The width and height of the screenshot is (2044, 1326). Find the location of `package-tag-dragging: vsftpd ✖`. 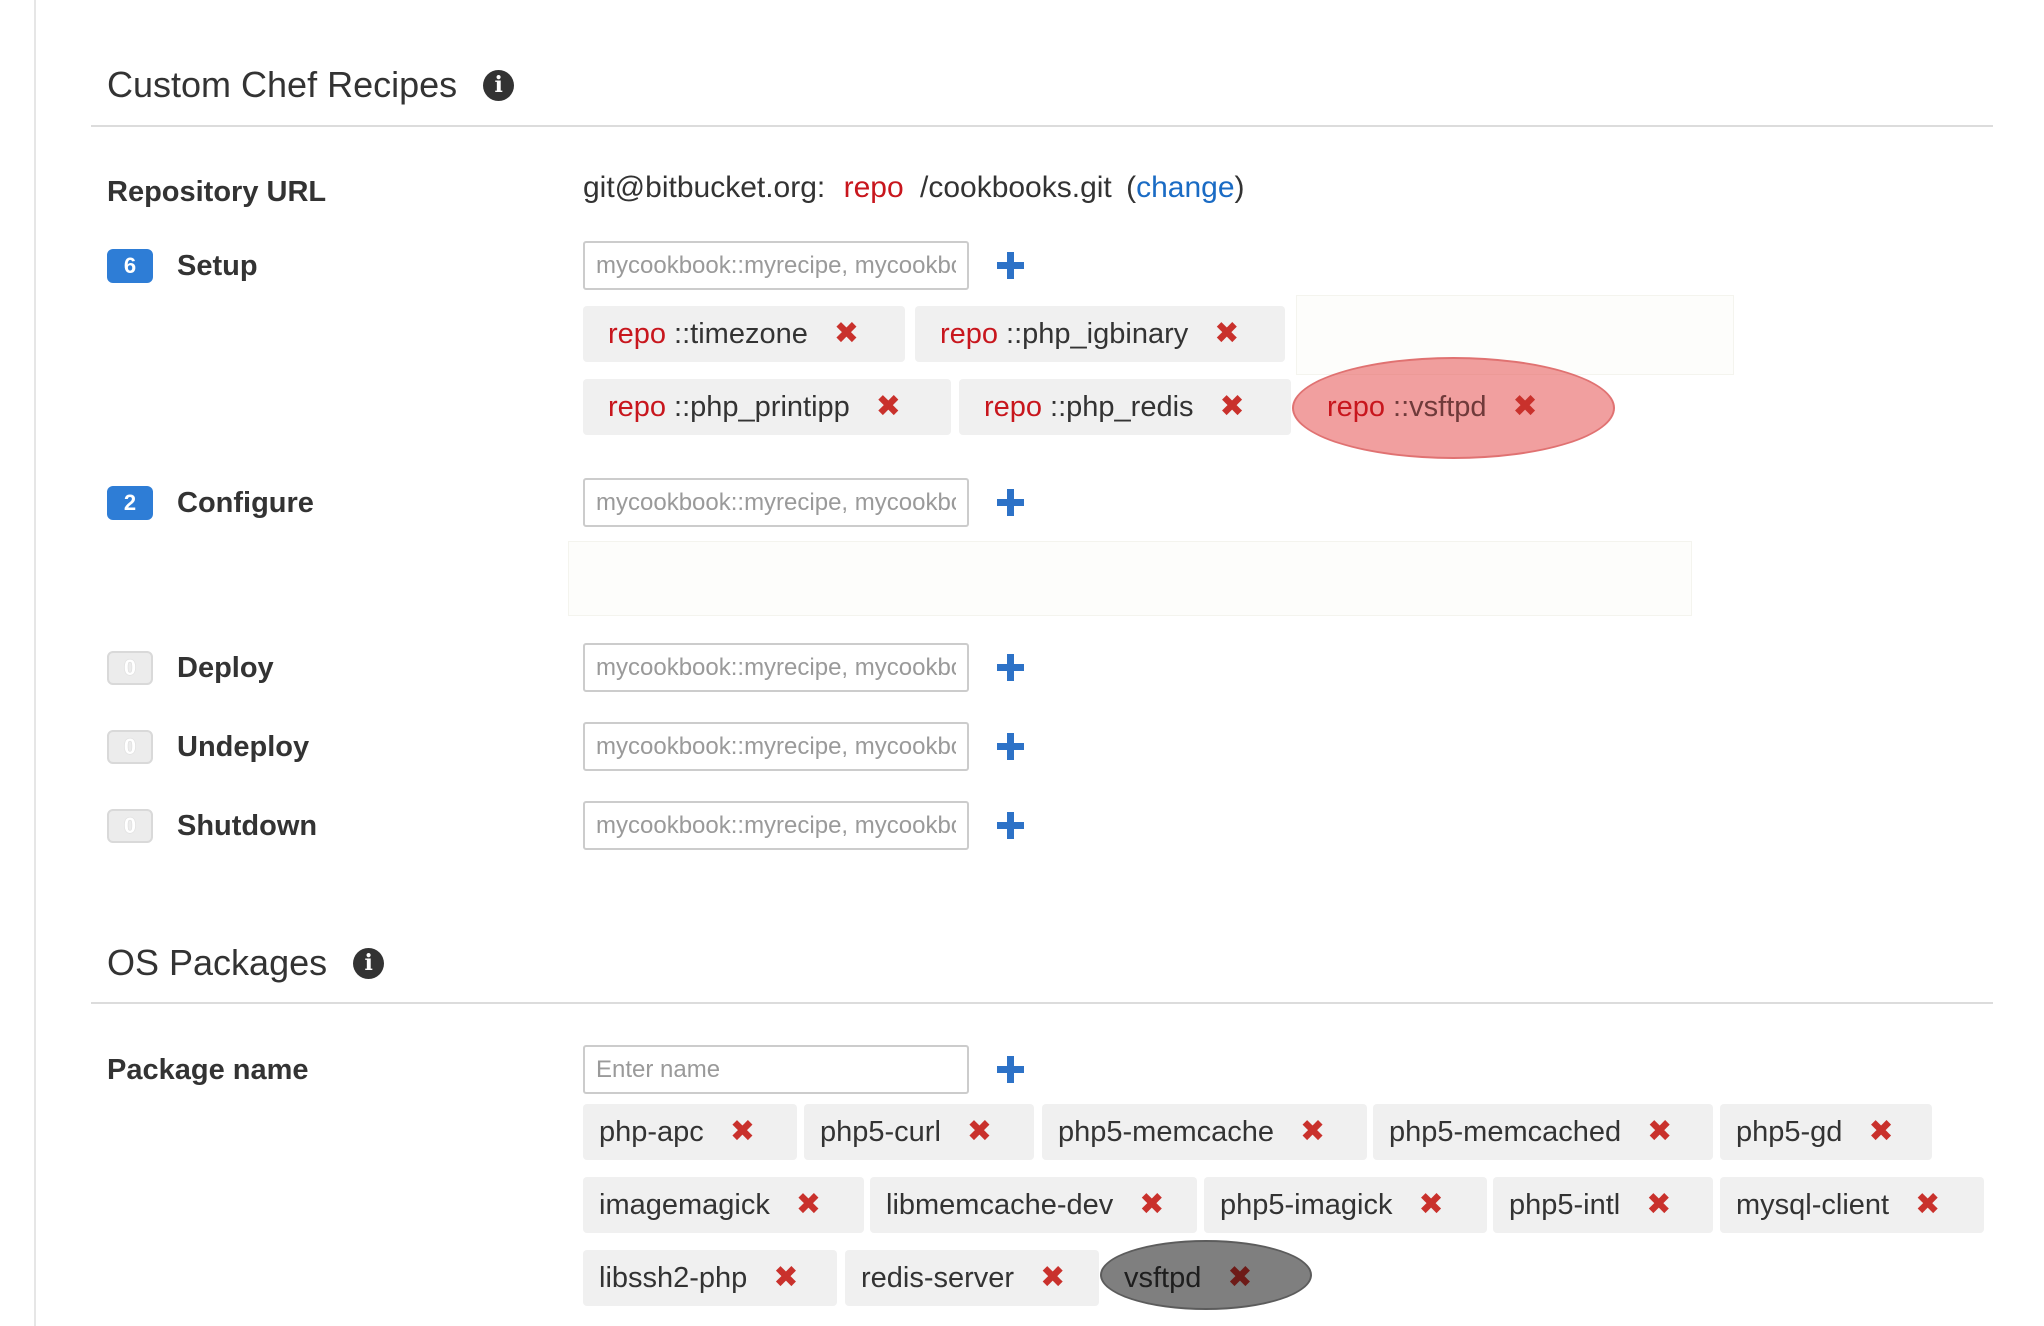

package-tag-dragging: vsftpd ✖ is located at coordinates (1197, 1278).